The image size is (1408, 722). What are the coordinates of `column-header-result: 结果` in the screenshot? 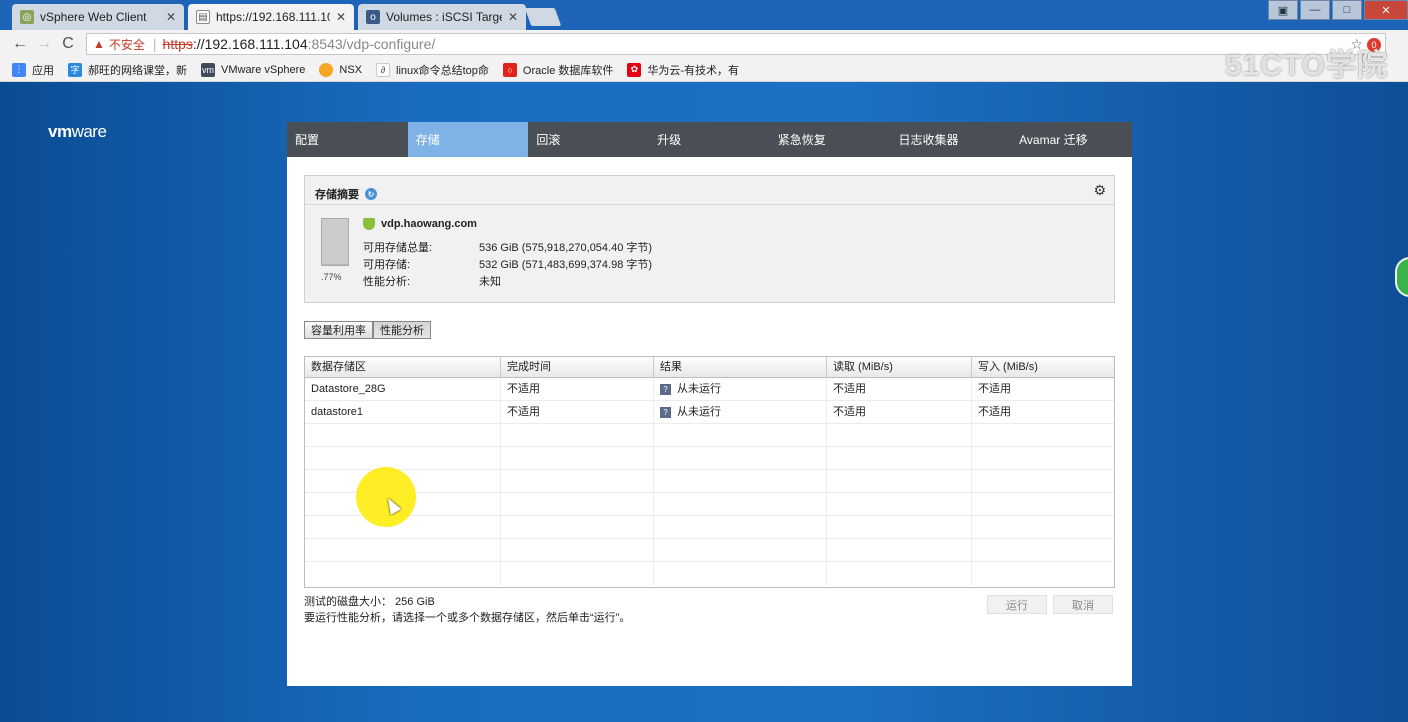 It's located at (740, 367).